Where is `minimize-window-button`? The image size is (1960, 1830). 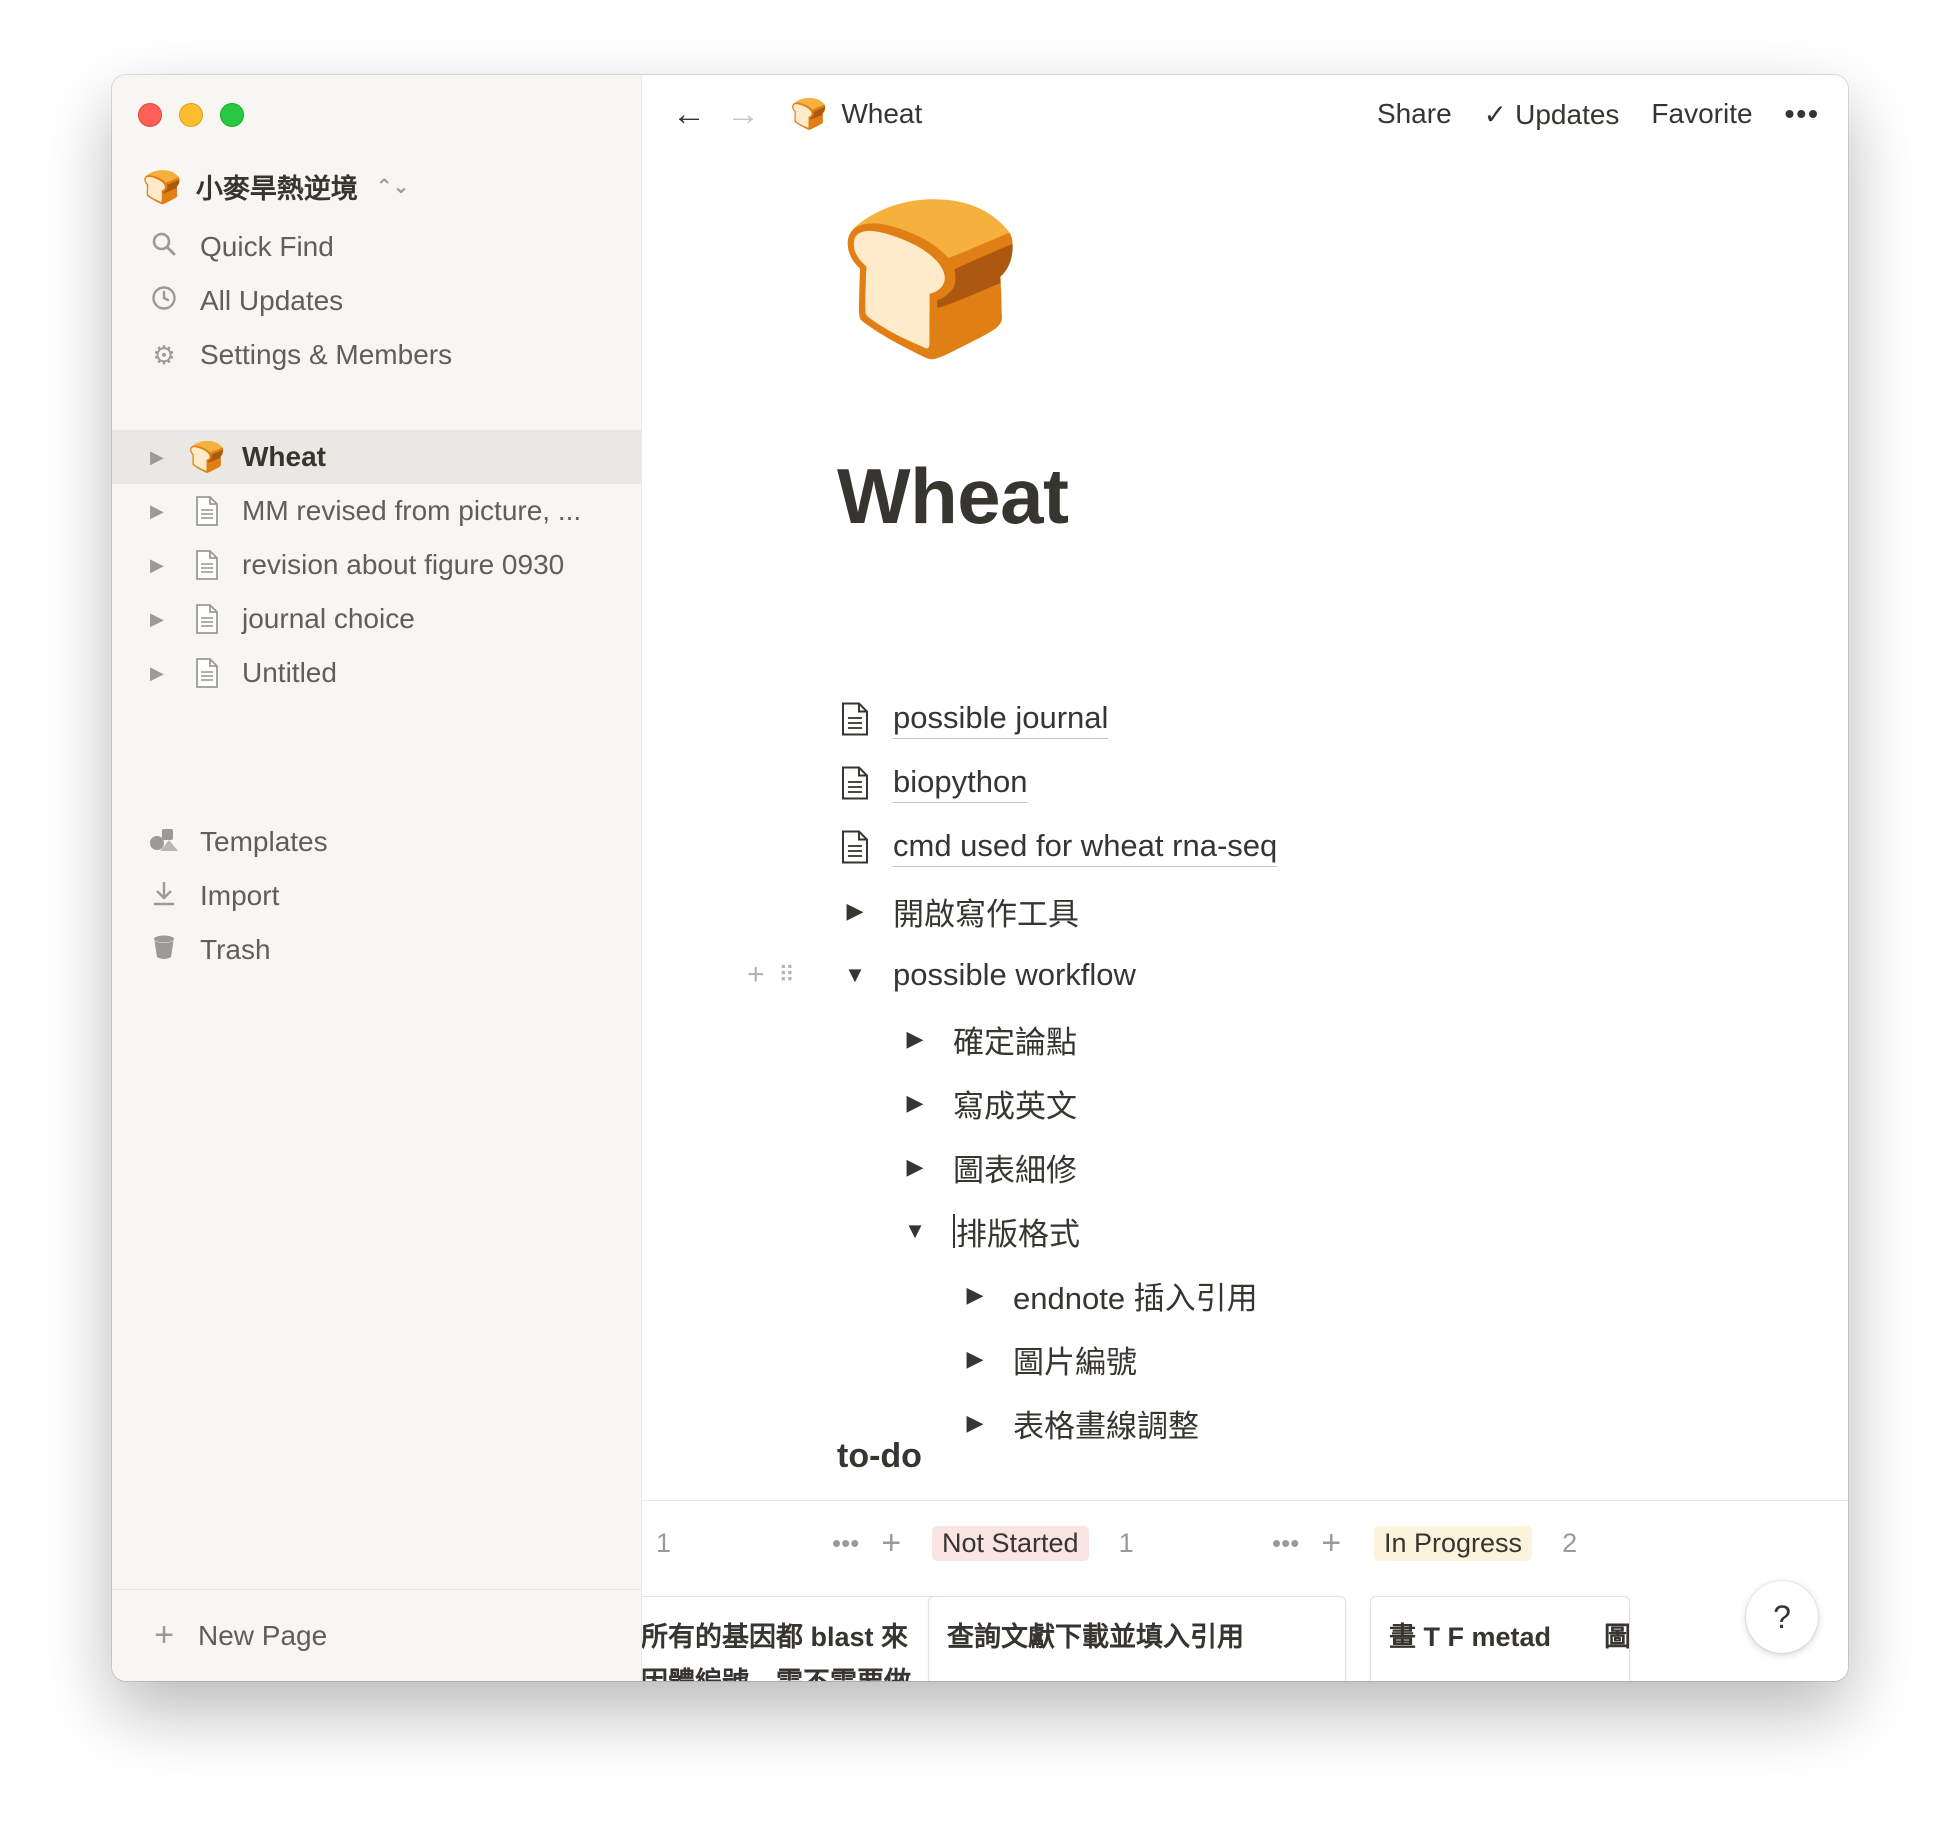
minimize-window-button is located at coordinates (191, 115).